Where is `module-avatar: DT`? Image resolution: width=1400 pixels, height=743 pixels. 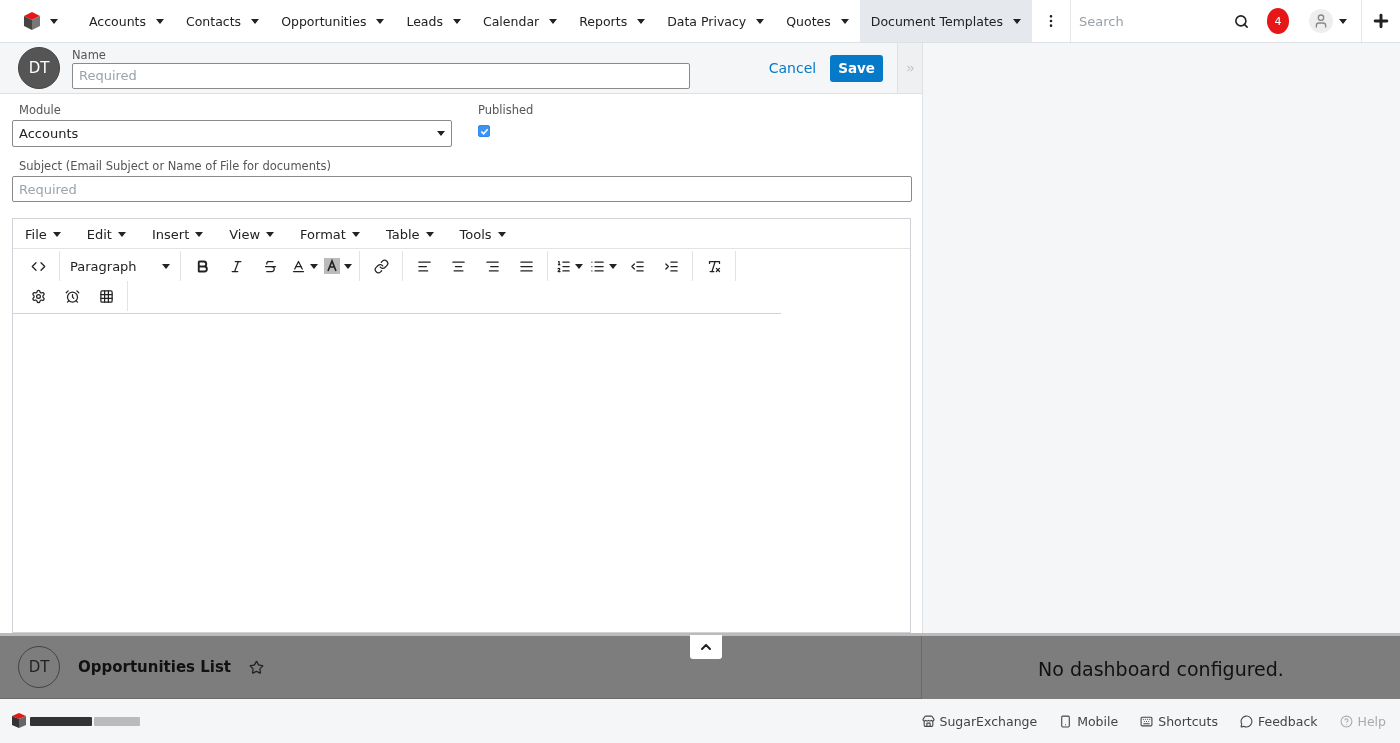
module-avatar: DT is located at coordinates (39, 68).